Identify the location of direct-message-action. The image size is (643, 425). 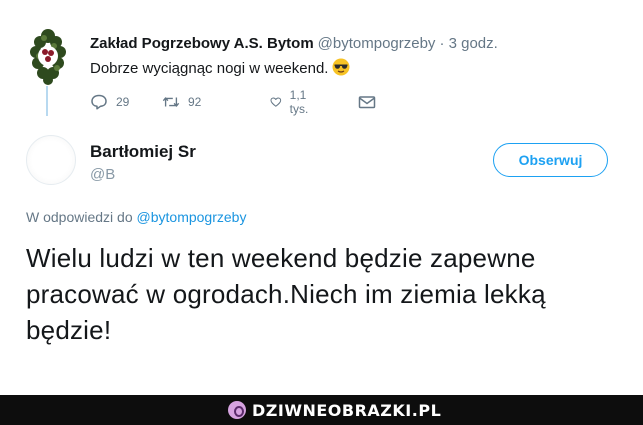
(367, 102).